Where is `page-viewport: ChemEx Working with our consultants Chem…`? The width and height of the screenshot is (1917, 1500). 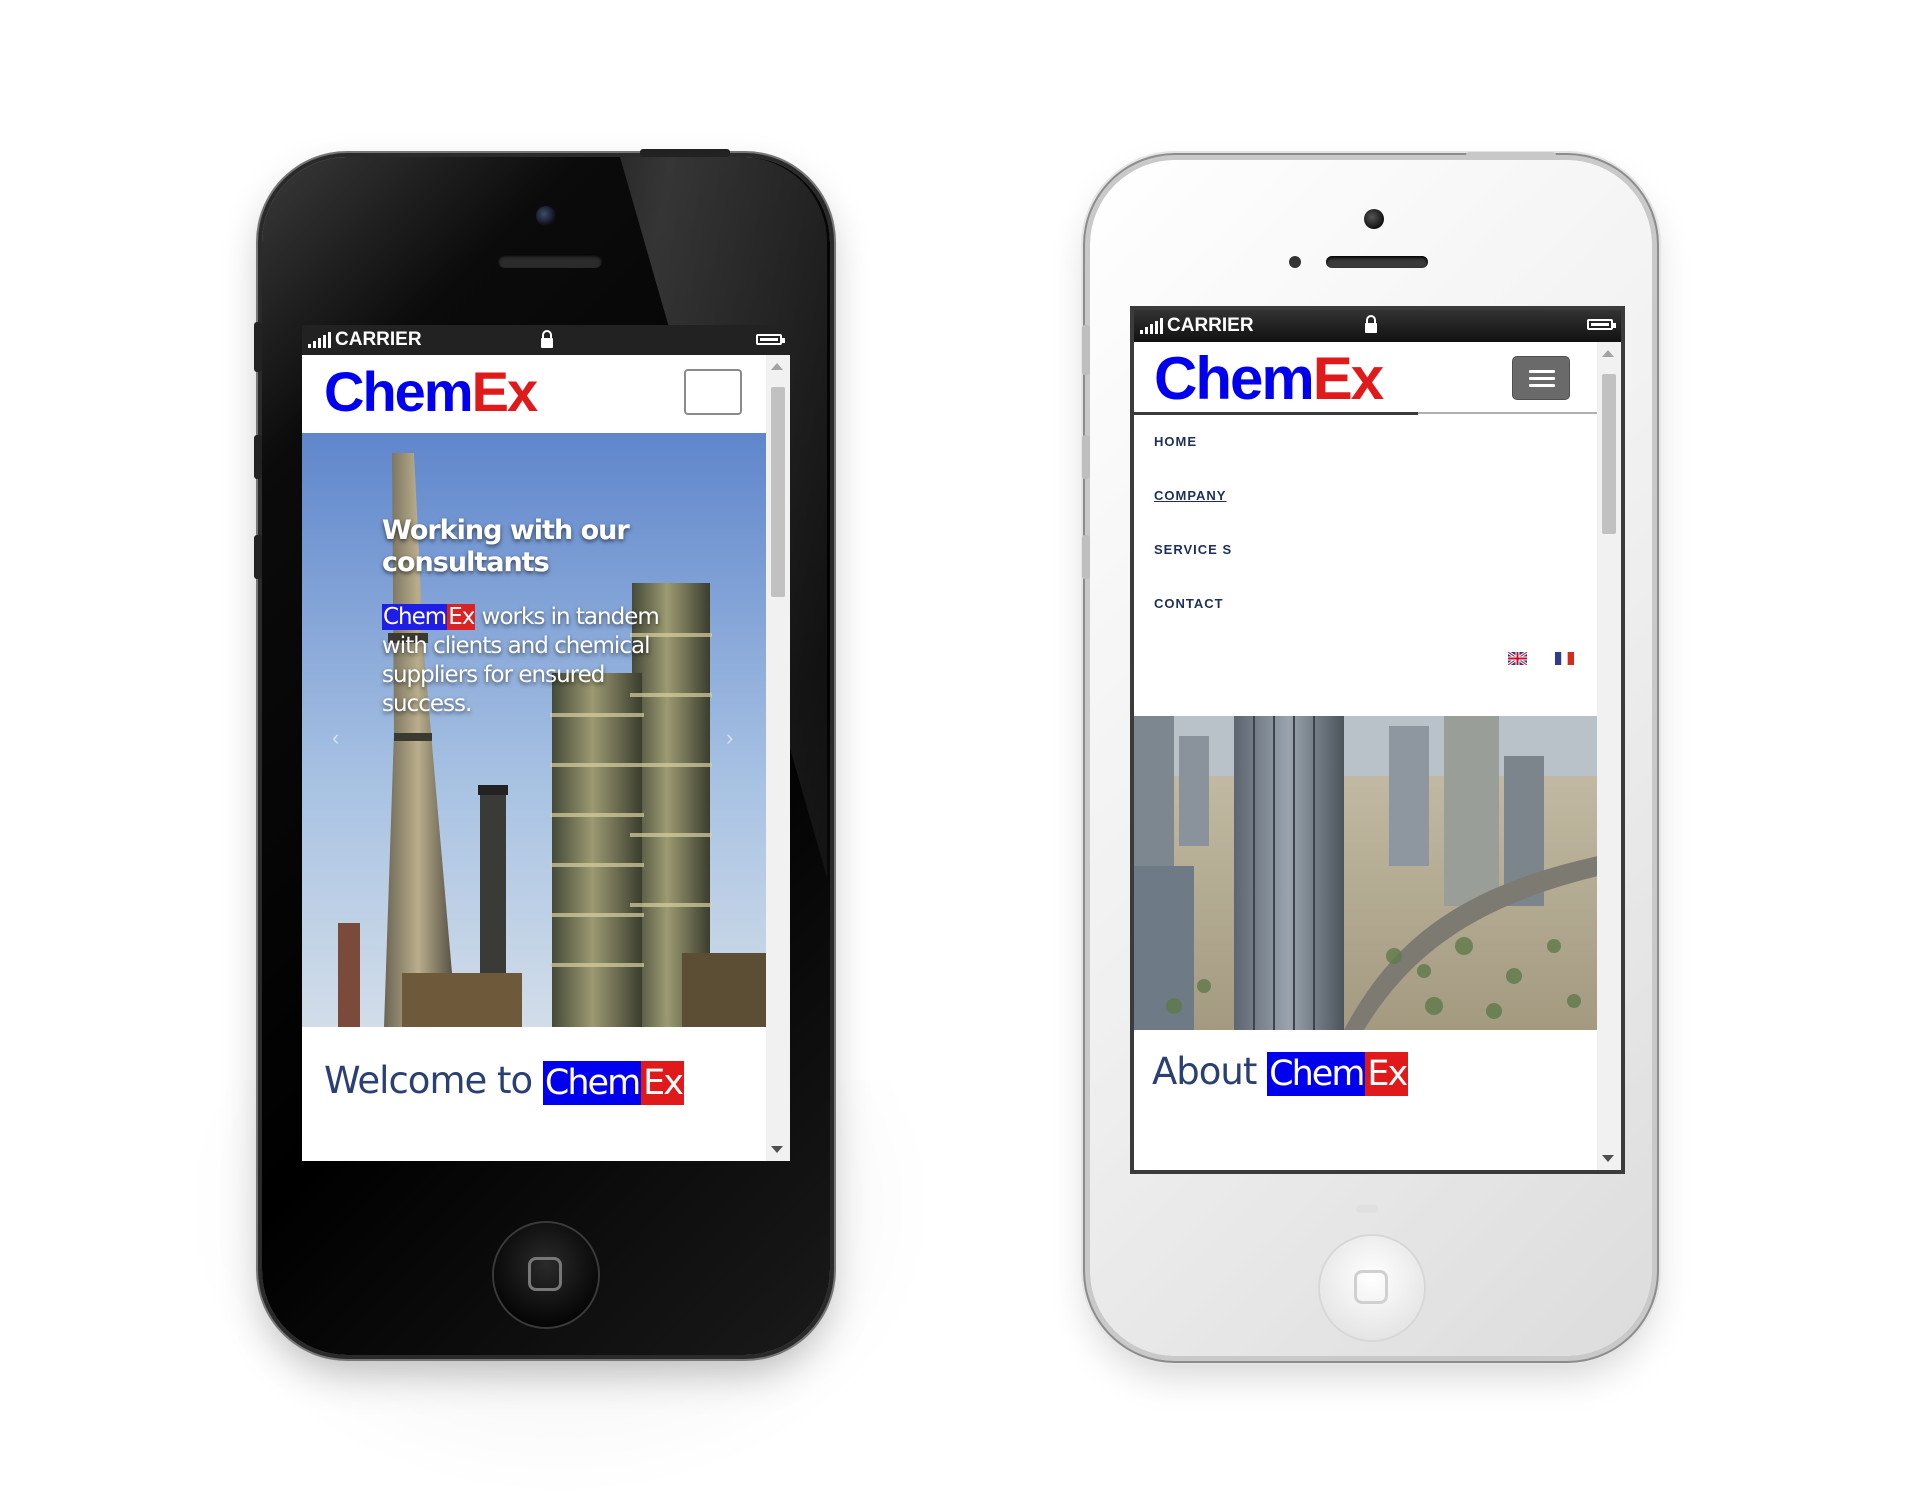
page-viewport: ChemEx Working with our consultants Chem… is located at coordinates (534, 758).